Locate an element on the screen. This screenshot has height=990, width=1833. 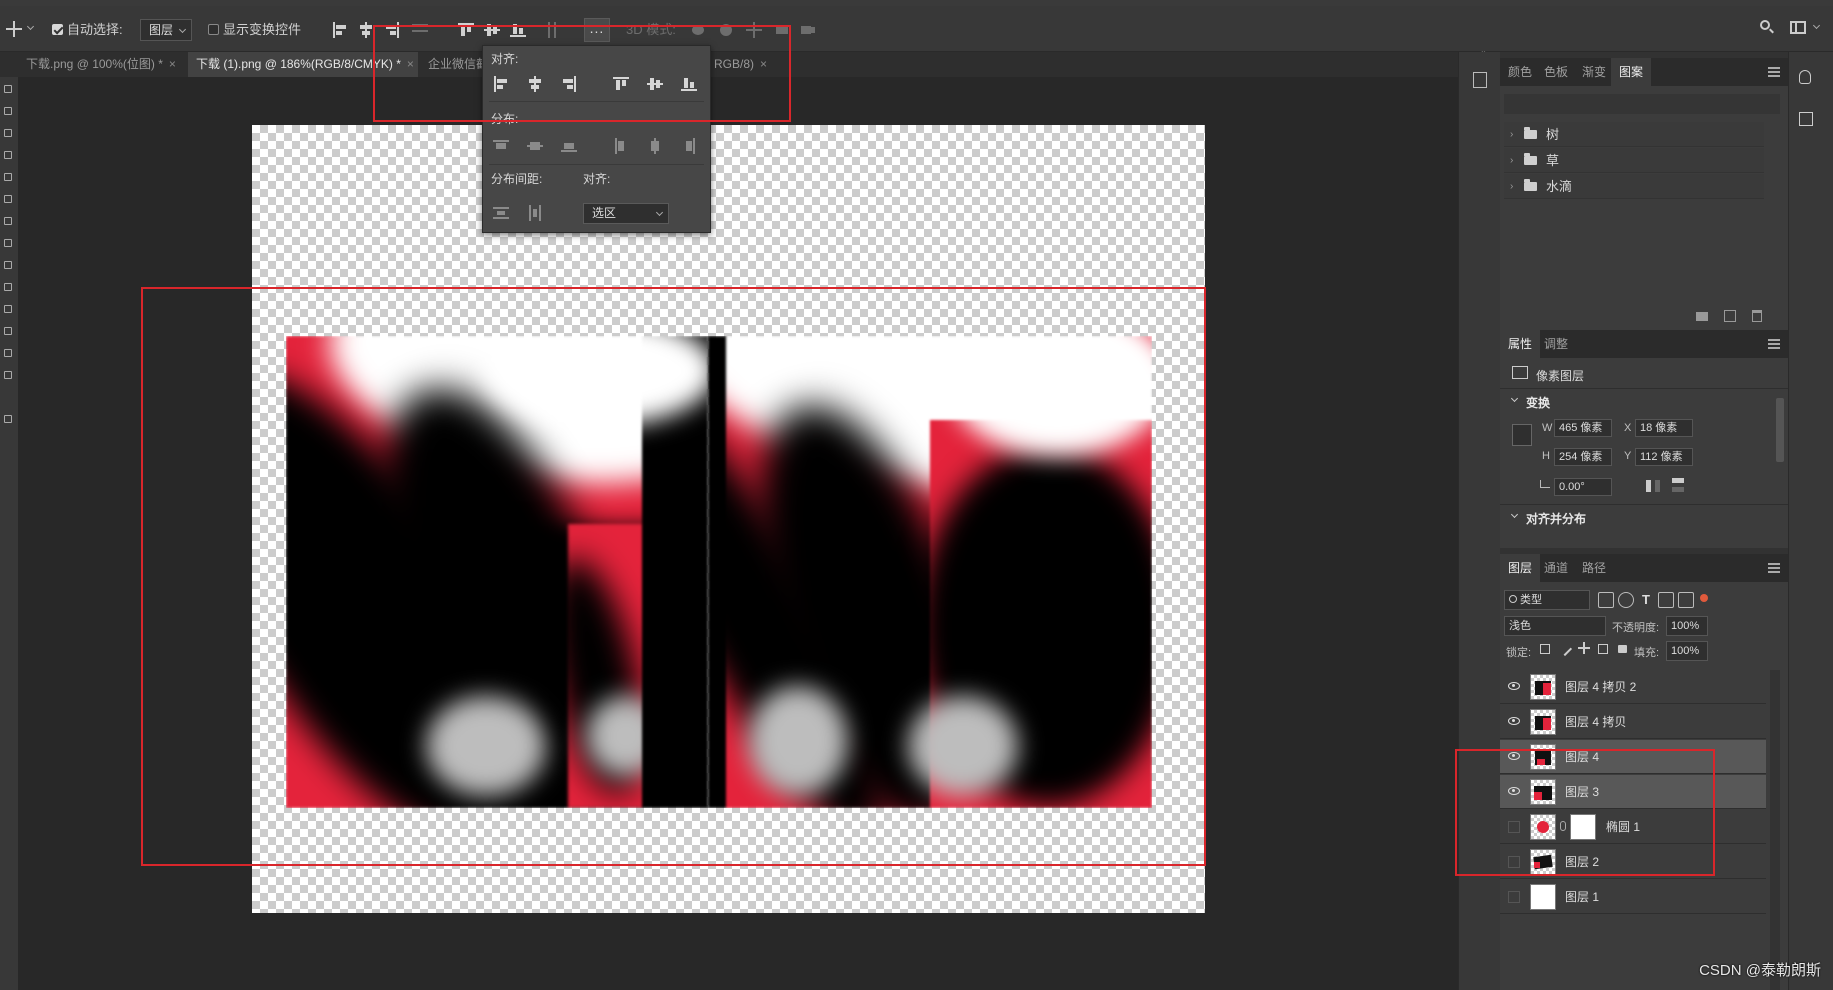
align-horizontal-centers-icon is located at coordinates (366, 30).